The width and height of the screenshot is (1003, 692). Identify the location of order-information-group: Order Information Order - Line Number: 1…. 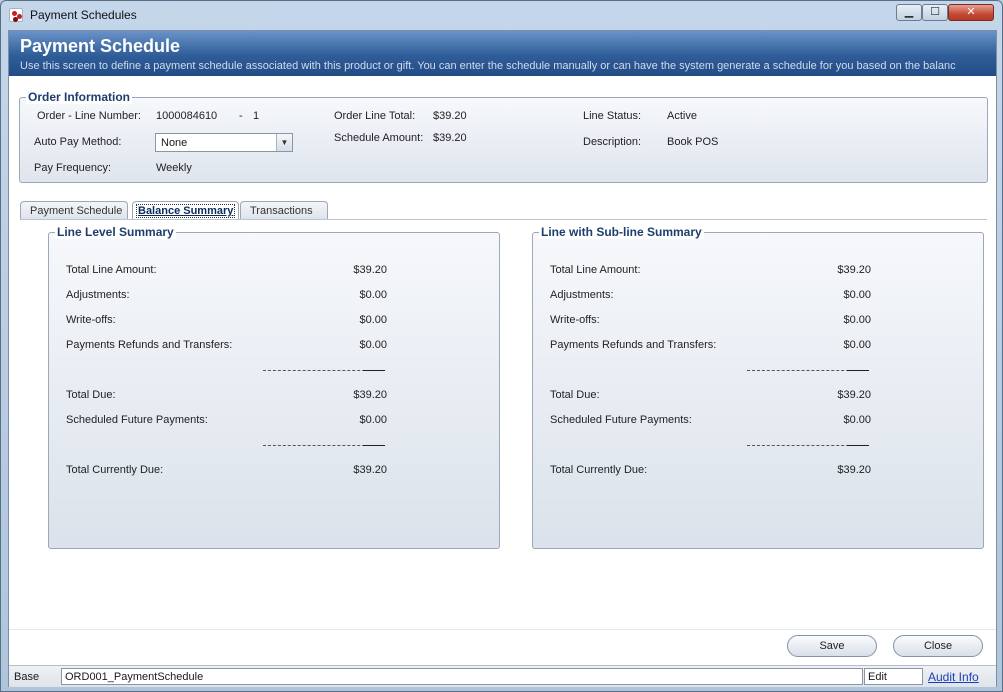
(503, 136).